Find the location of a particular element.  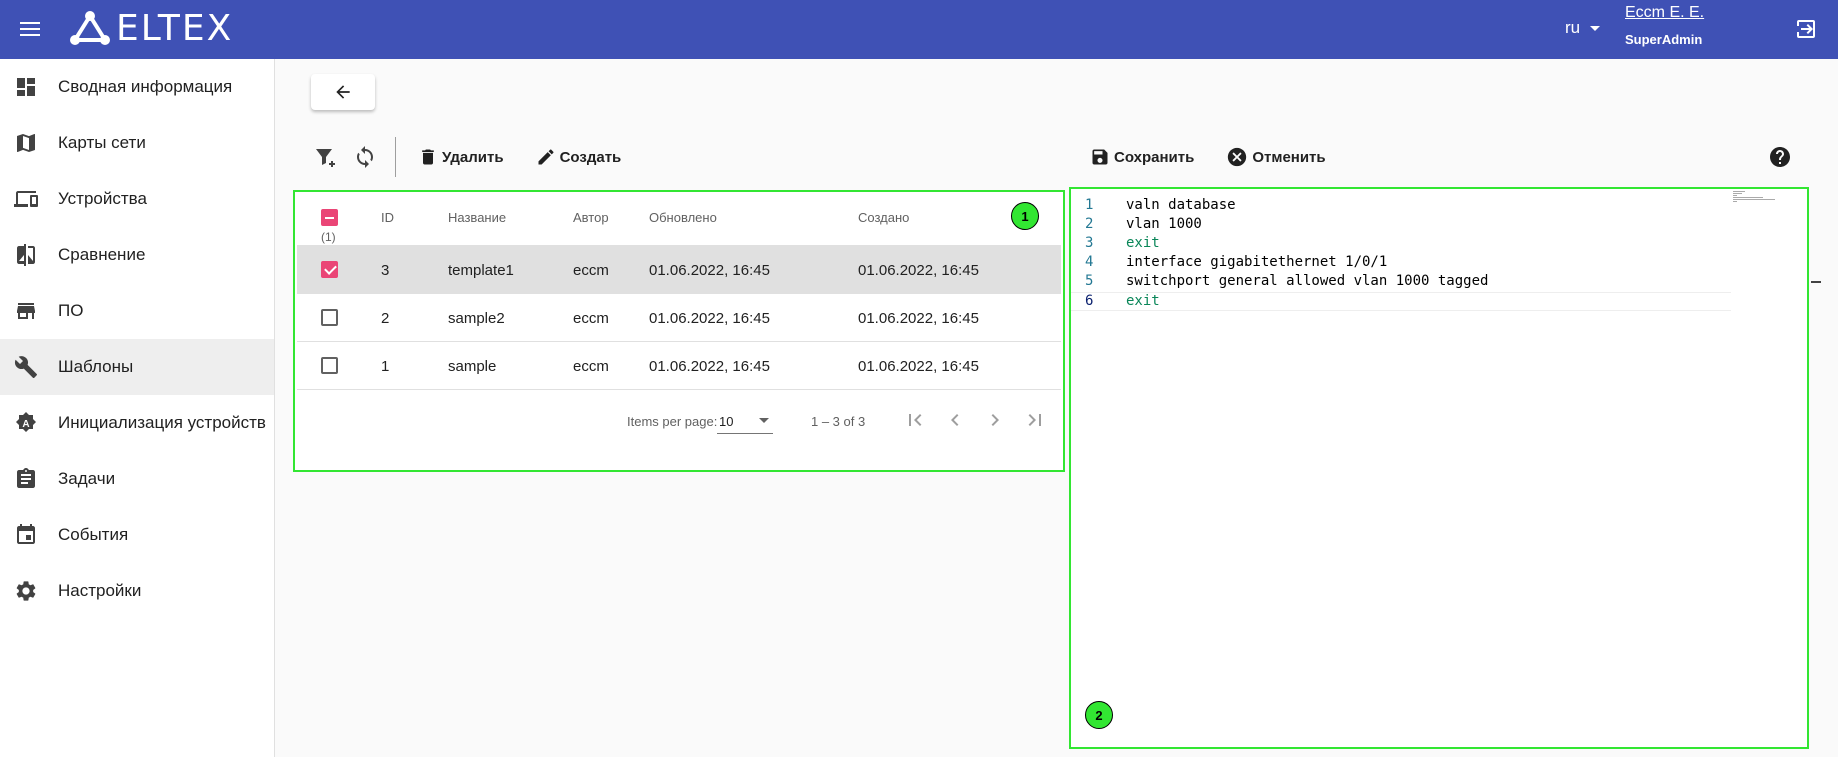

cancel-icon is located at coordinates (1237, 157).